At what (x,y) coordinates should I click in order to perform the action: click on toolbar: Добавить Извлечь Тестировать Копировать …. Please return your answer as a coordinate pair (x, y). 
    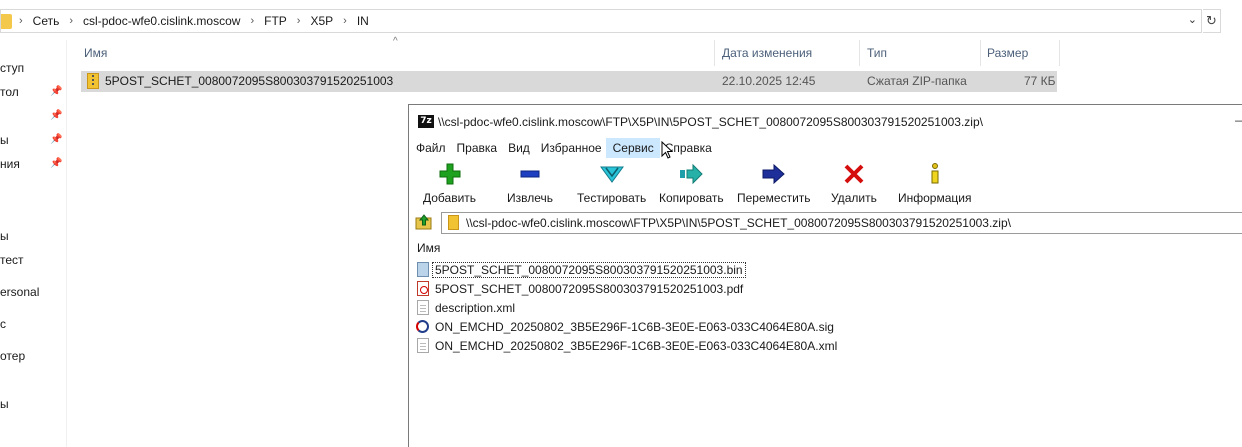
    Looking at the image, I should click on (825, 184).